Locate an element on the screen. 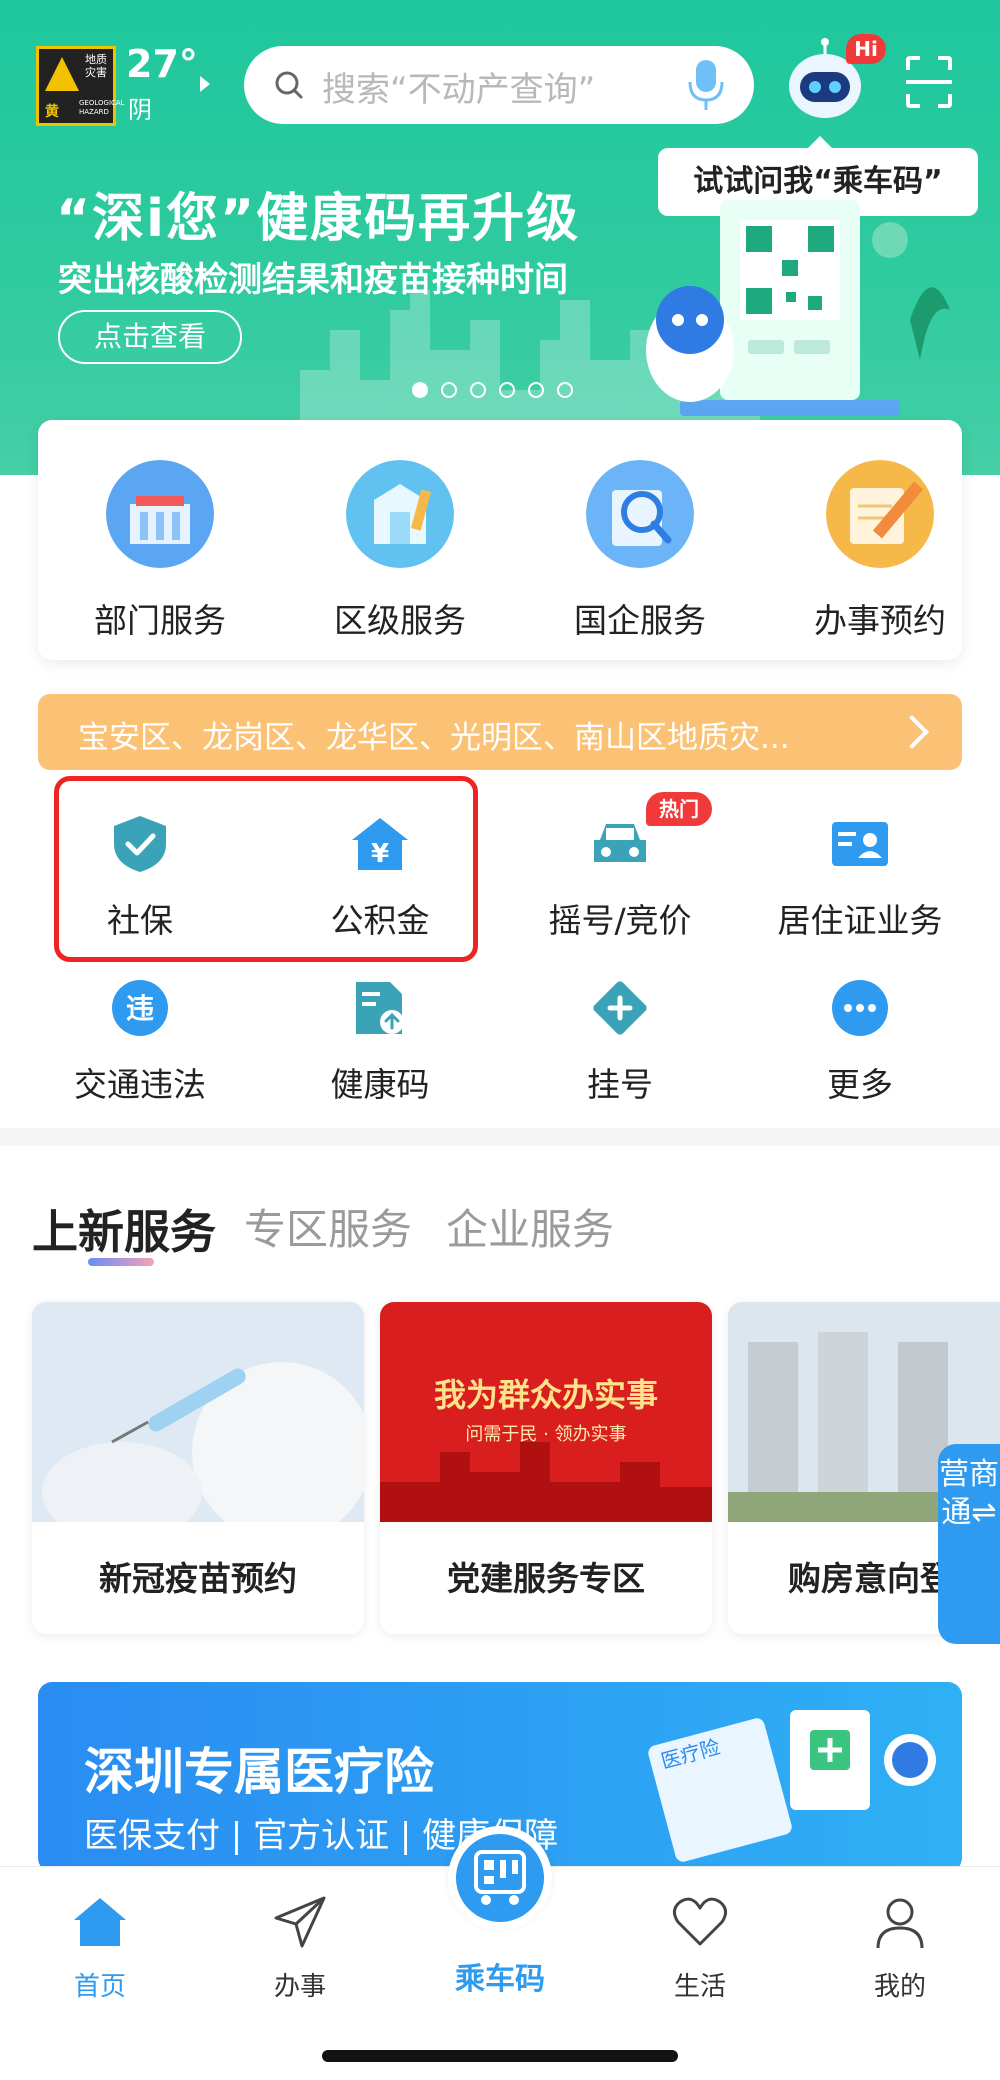 Image resolution: width=1000 pixels, height=2080 pixels. nav-services: 办事 is located at coordinates (300, 1947).